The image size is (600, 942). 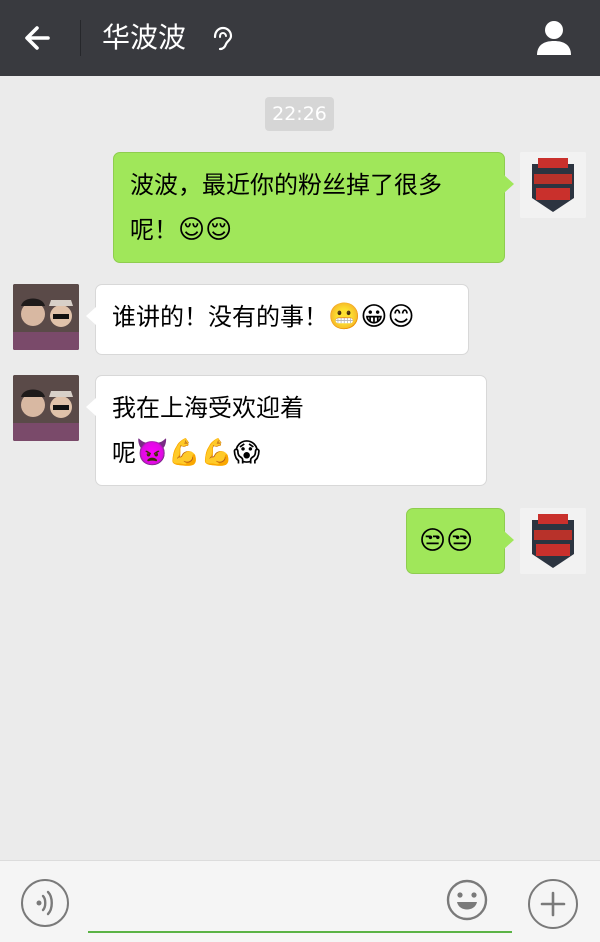 I want to click on message-emoji: 😬😀😊, so click(x=371, y=317).